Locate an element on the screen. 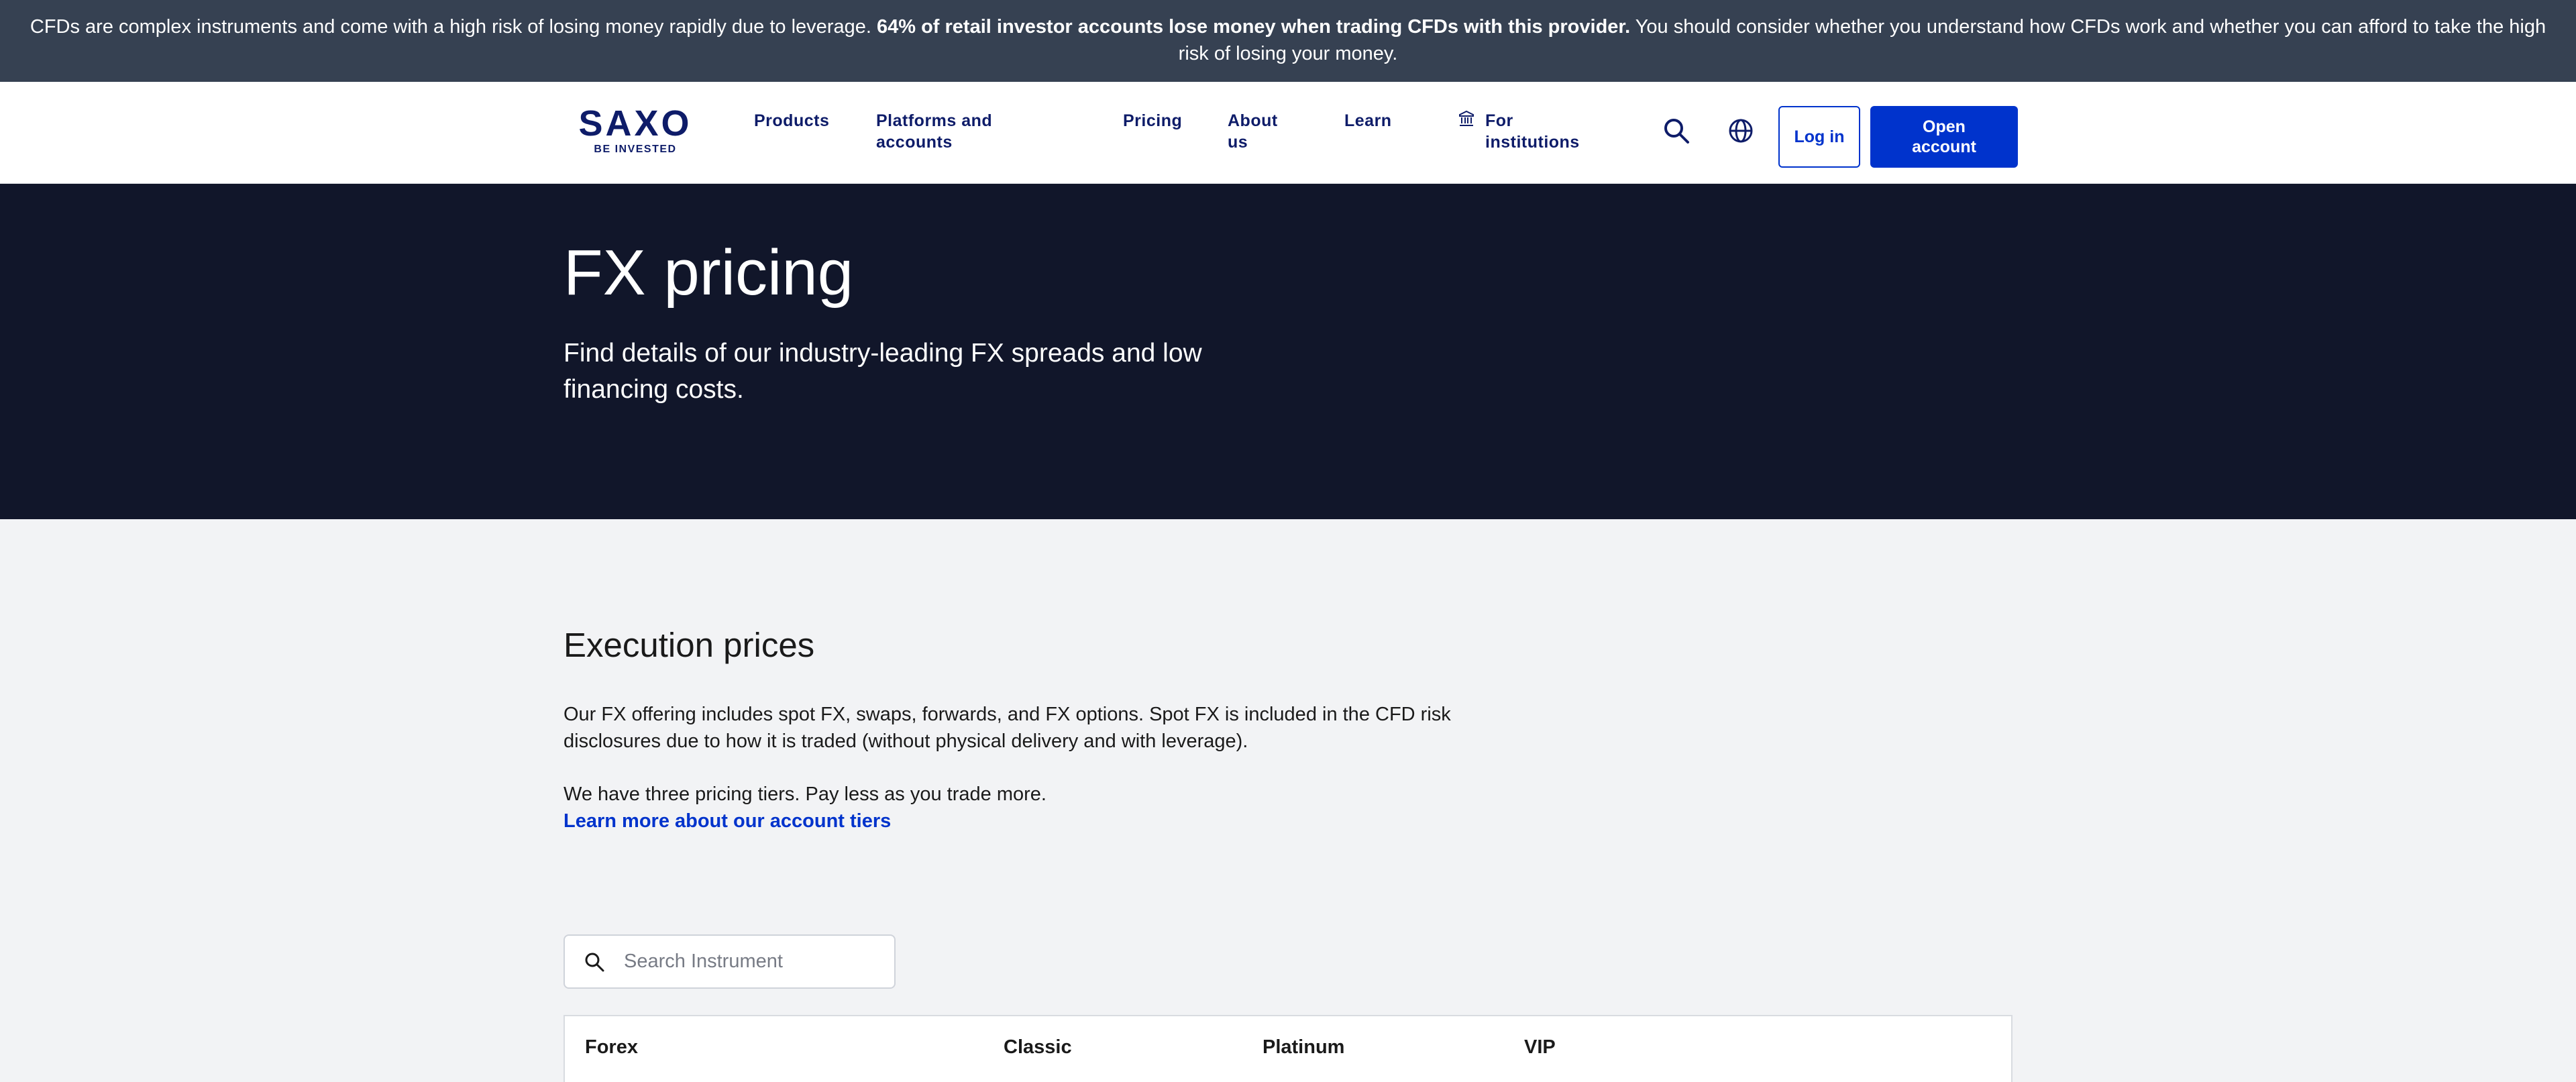  section-title-execution-prices: Execution prices is located at coordinates (689, 645).